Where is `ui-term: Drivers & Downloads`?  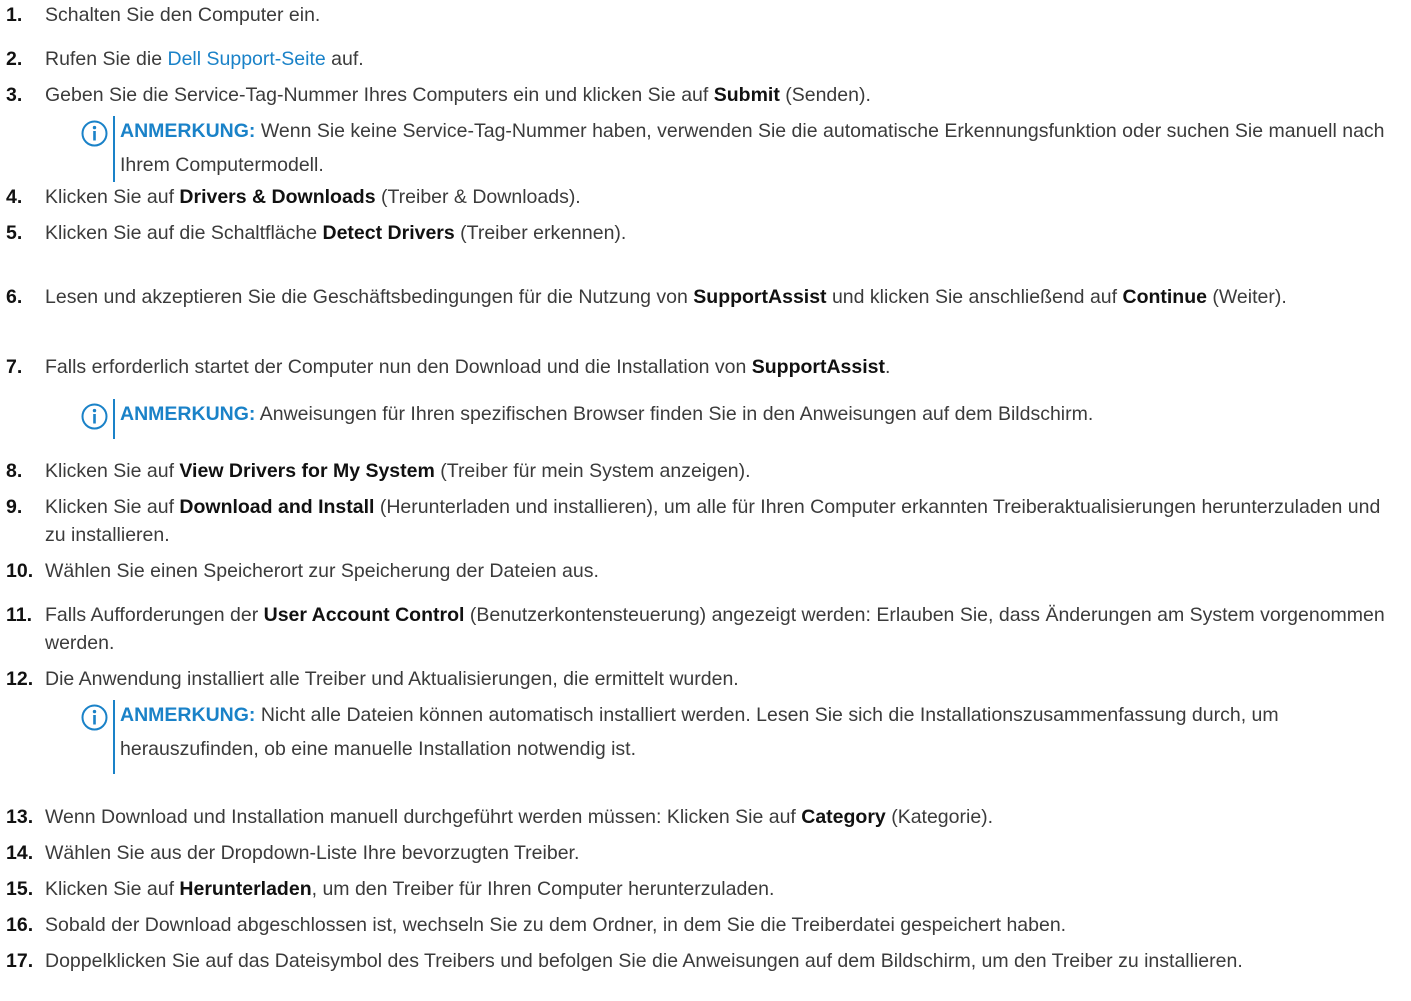 ui-term: Drivers & Downloads is located at coordinates (277, 197).